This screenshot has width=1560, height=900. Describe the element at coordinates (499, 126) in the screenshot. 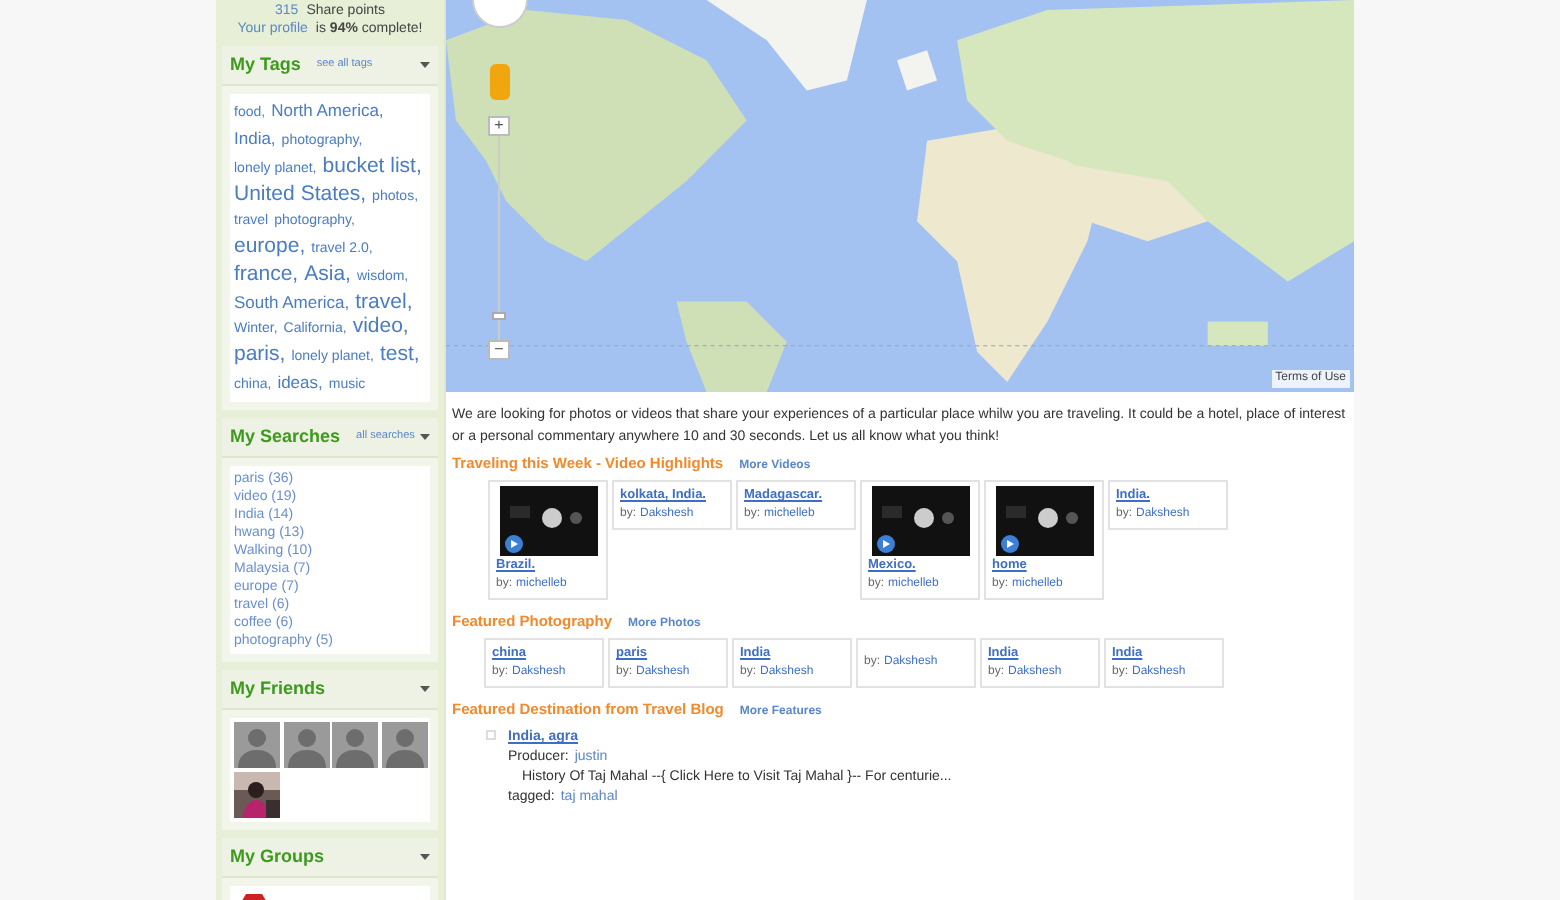

I see `zoom-in-button: +` at that location.